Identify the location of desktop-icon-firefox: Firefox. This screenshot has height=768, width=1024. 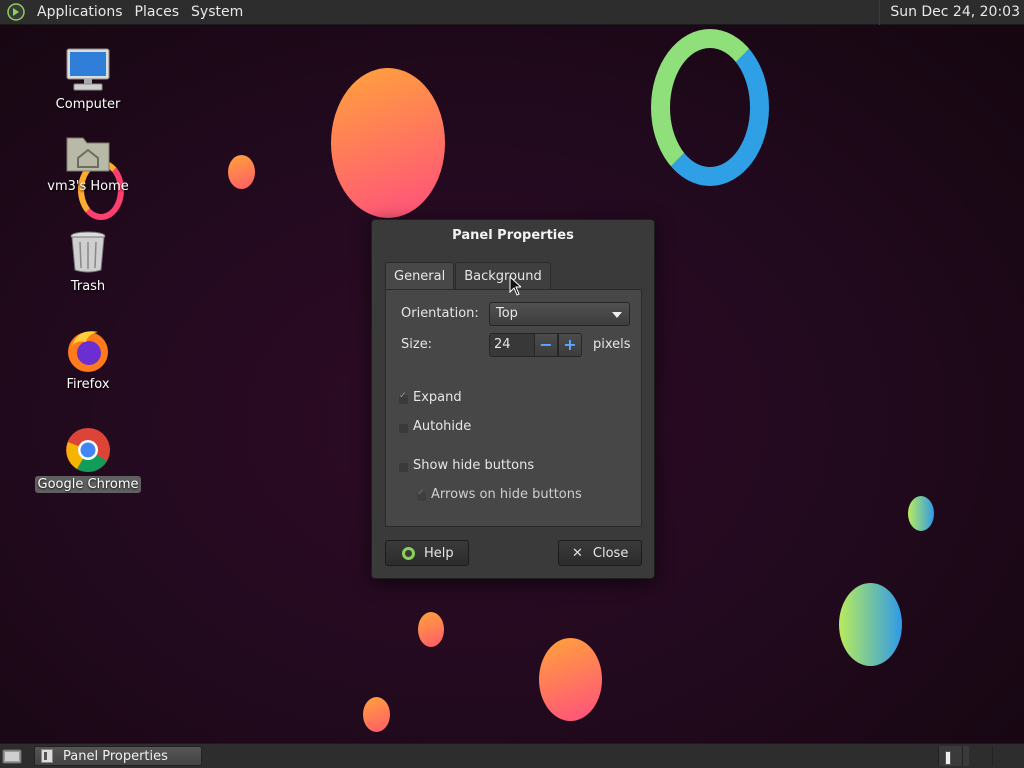
(88, 359).